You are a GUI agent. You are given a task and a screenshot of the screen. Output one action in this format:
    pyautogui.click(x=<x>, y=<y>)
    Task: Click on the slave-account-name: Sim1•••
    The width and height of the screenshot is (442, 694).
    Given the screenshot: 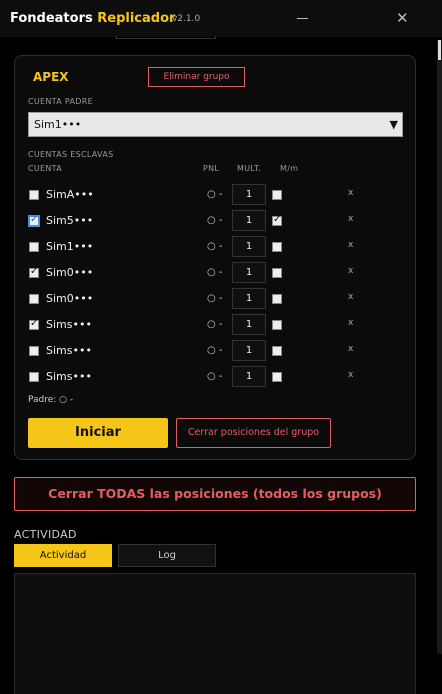 What is the action you would take?
    pyautogui.click(x=70, y=246)
    